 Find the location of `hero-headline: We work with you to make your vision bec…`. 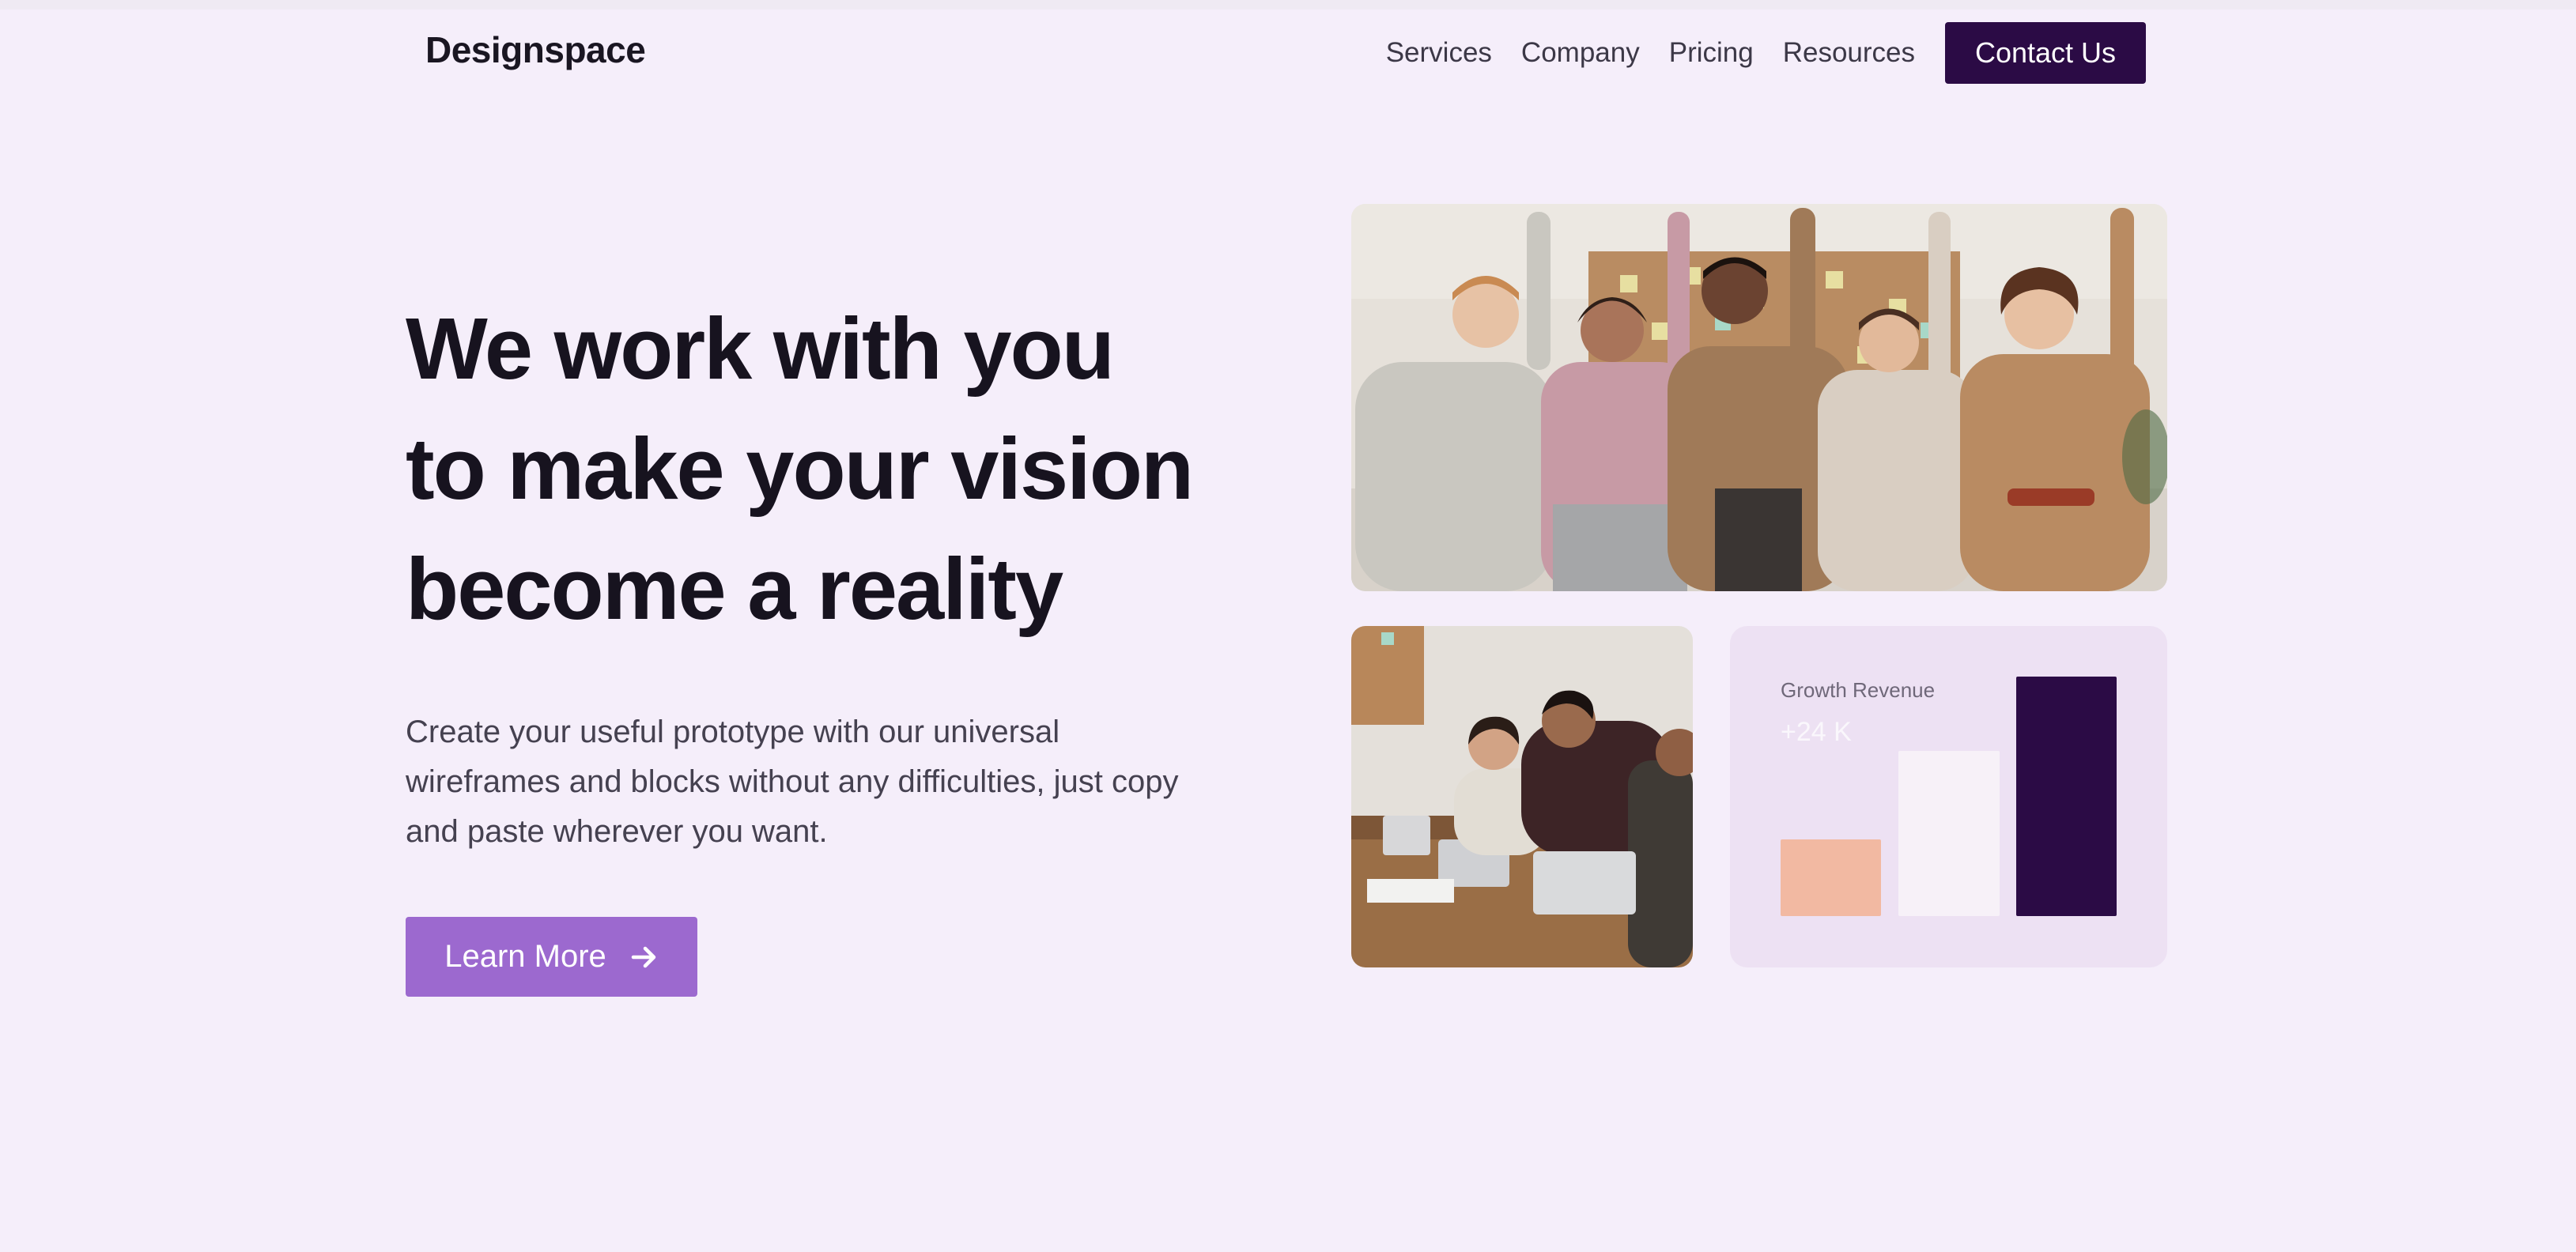

hero-headline: We work with you to make your vision bec… is located at coordinates (825, 469).